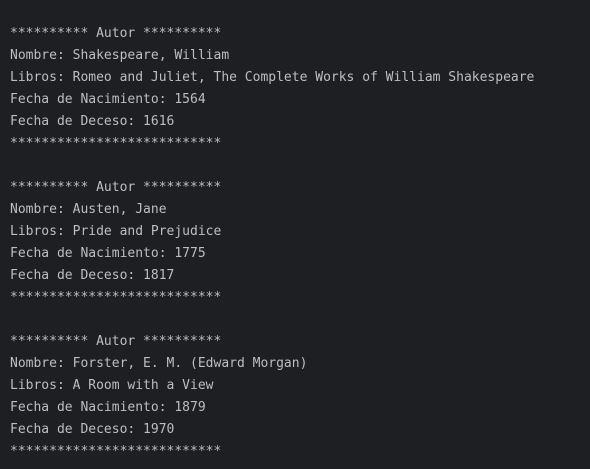  What do you see at coordinates (159, 363) in the screenshot?
I see `author-name-line: Nombre: Forster, E. M. (Edward Morgan)` at bounding box center [159, 363].